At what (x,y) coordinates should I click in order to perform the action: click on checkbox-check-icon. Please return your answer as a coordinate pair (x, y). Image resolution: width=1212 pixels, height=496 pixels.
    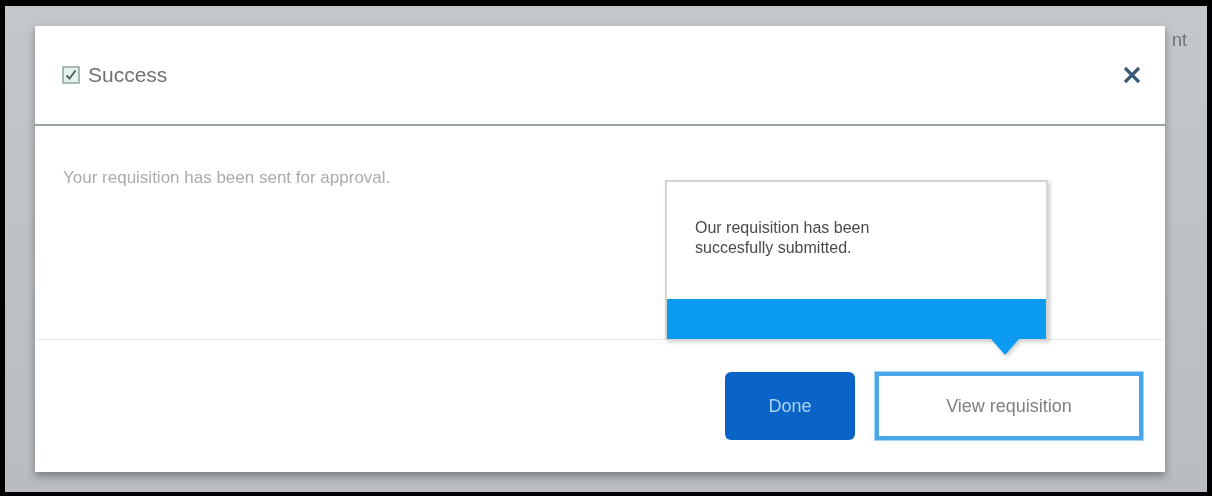
    Looking at the image, I should click on (71, 75).